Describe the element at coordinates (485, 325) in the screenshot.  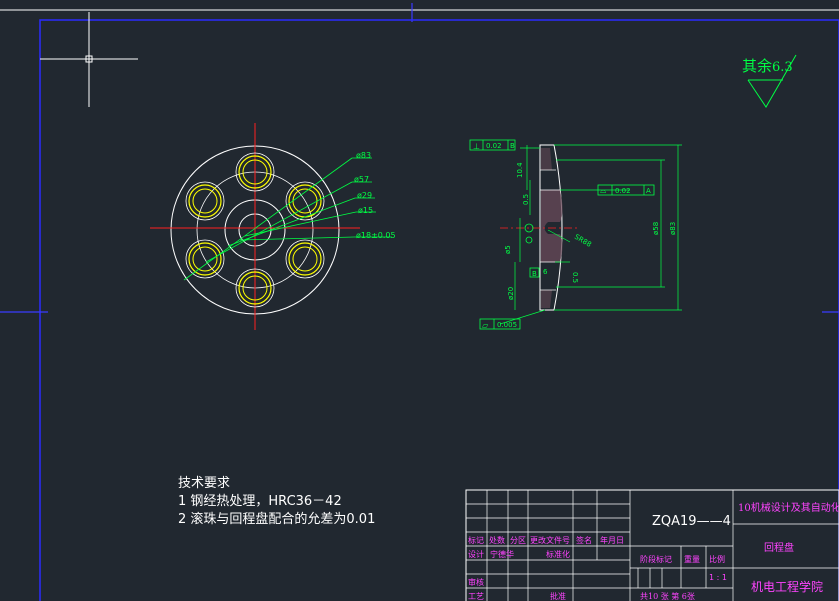
I see `flatness-symbol-icon: ▱` at that location.